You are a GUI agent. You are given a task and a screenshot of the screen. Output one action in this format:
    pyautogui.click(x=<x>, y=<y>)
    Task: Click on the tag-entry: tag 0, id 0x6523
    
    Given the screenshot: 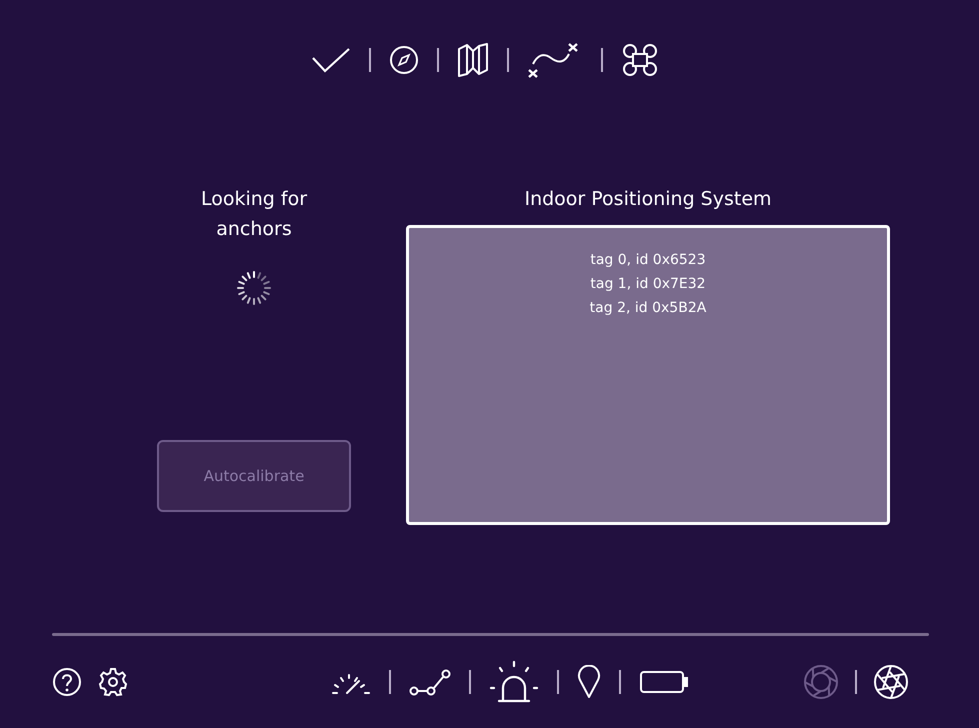 What is the action you would take?
    pyautogui.click(x=648, y=260)
    